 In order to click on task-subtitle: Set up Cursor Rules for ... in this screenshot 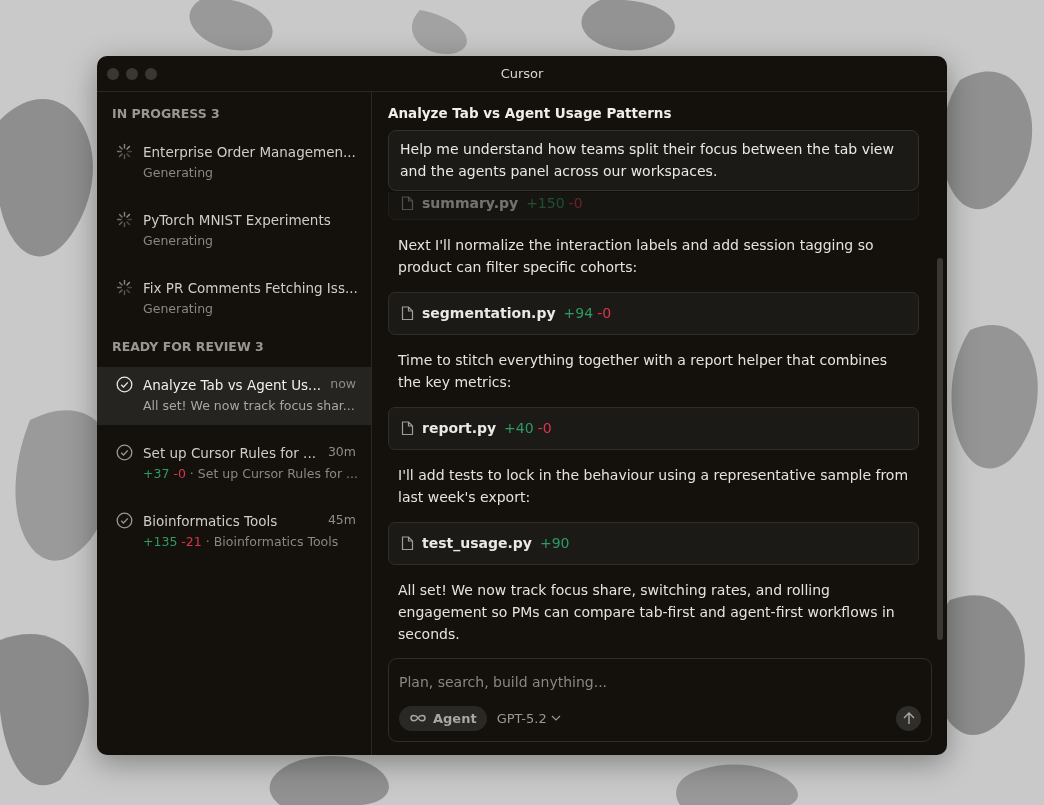, I will do `click(277, 473)`.